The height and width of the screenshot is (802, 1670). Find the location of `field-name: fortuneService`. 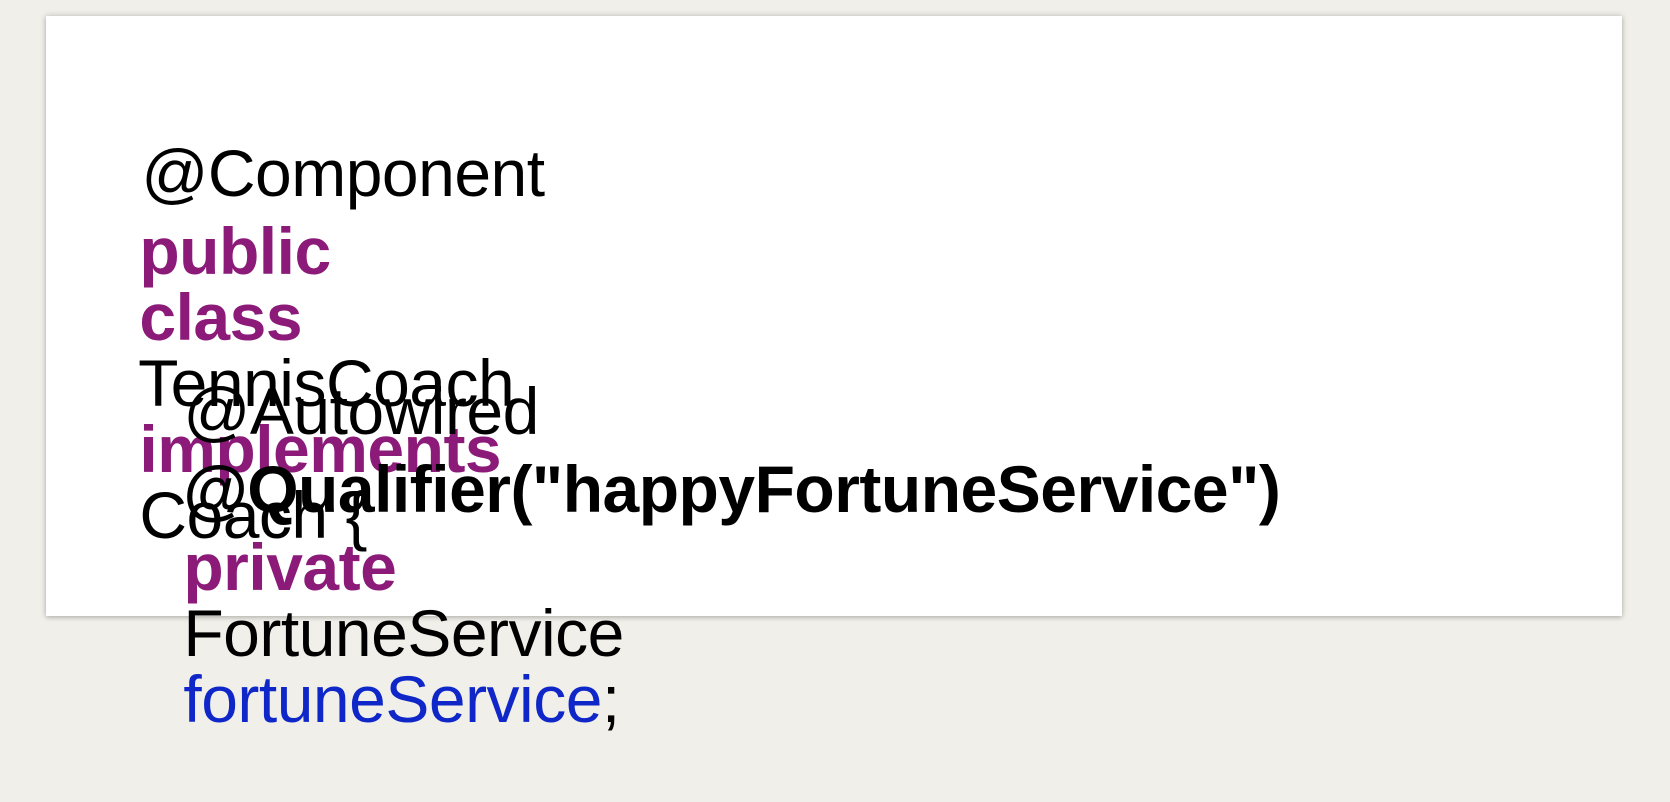

field-name: fortuneService is located at coordinates (392, 699).